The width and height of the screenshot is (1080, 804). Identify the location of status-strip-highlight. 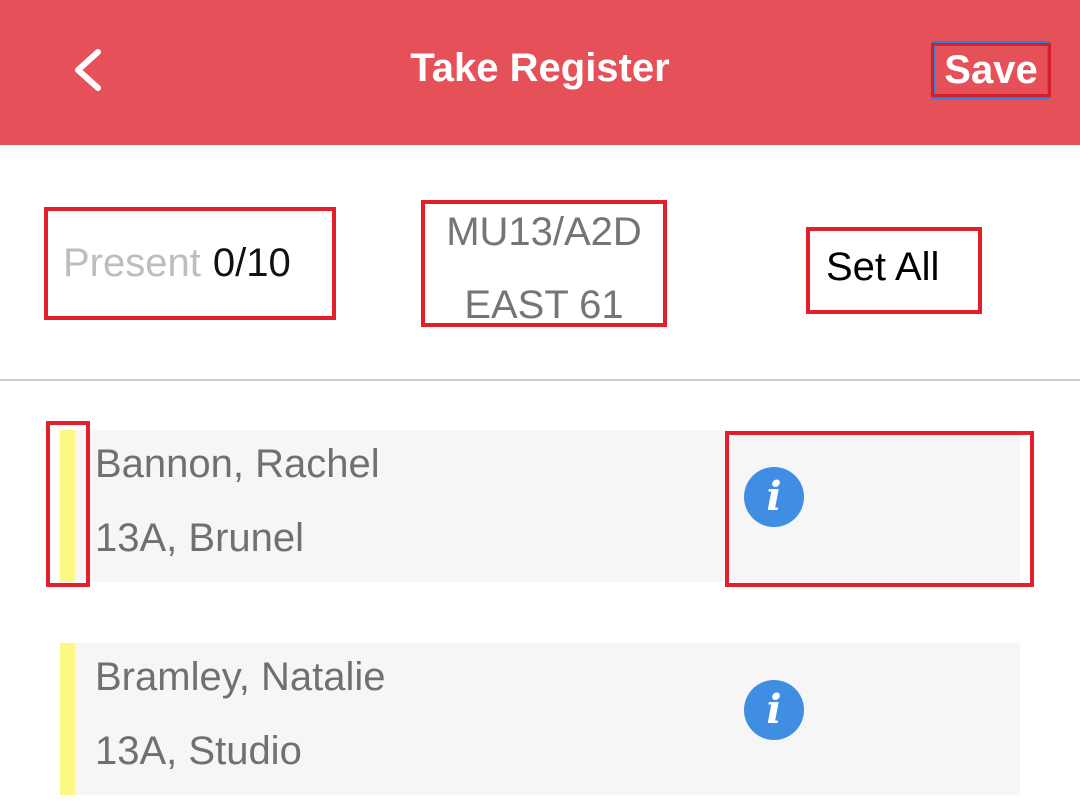
(68, 504).